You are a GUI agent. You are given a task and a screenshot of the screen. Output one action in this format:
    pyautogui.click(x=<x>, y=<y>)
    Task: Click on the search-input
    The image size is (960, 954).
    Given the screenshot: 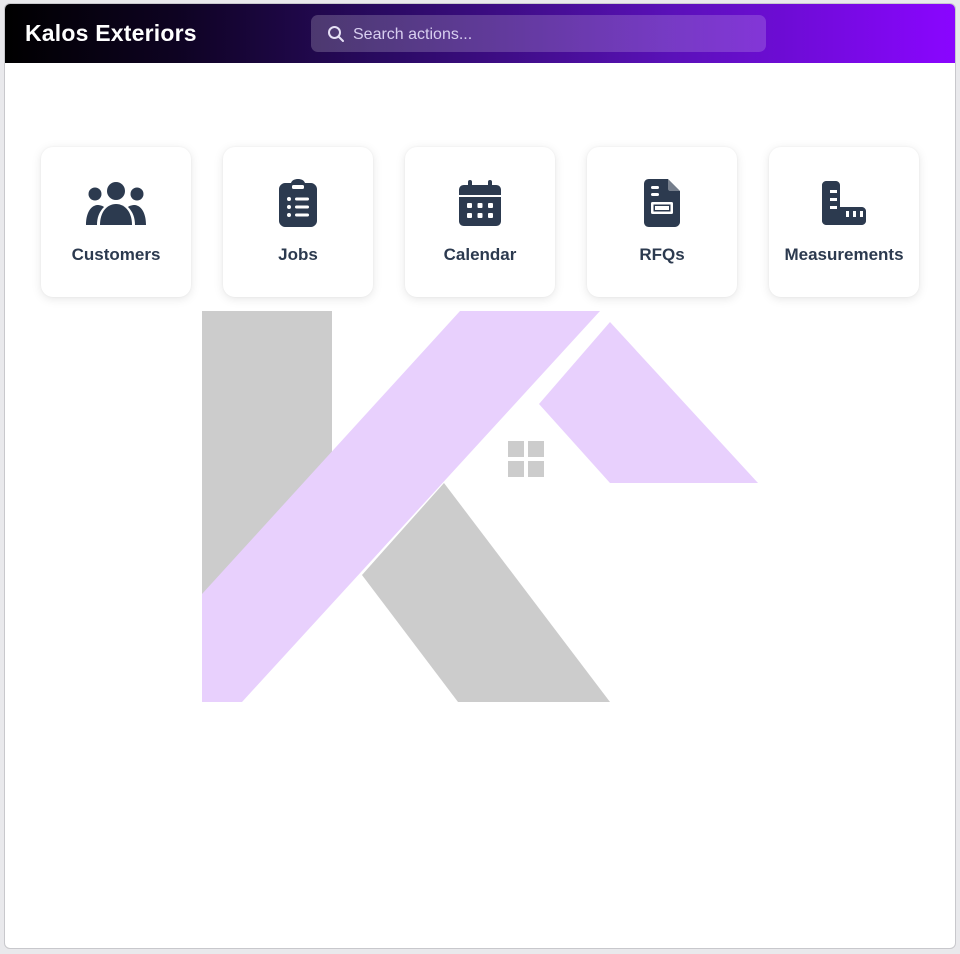 What is the action you would take?
    pyautogui.click(x=553, y=34)
    